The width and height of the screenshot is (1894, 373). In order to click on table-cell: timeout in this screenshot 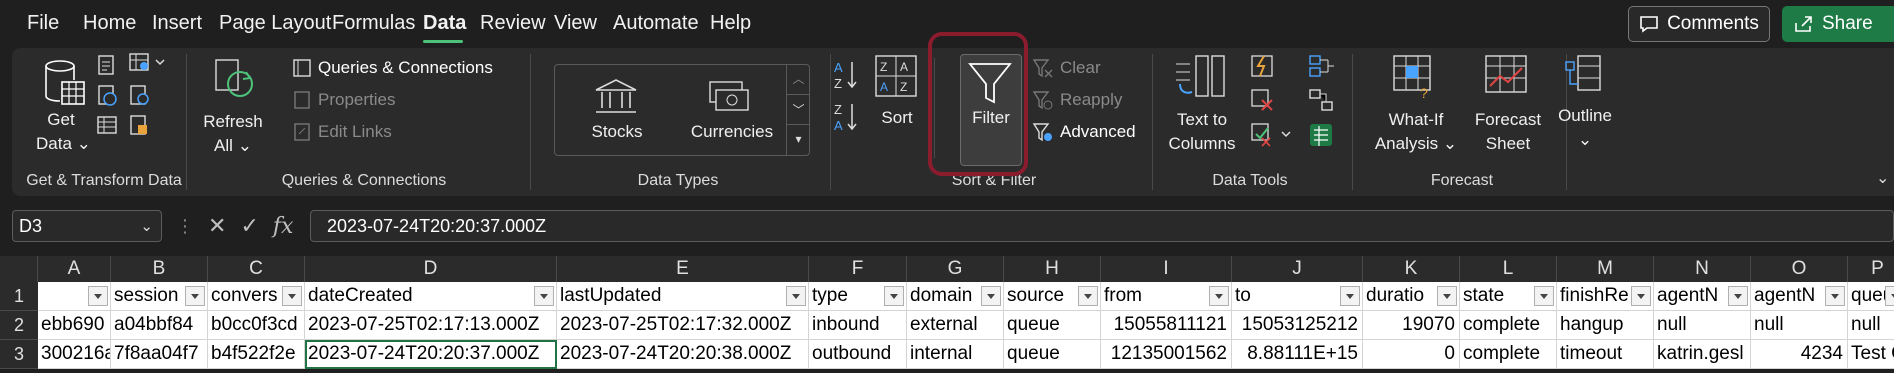, I will do `click(1605, 354)`.